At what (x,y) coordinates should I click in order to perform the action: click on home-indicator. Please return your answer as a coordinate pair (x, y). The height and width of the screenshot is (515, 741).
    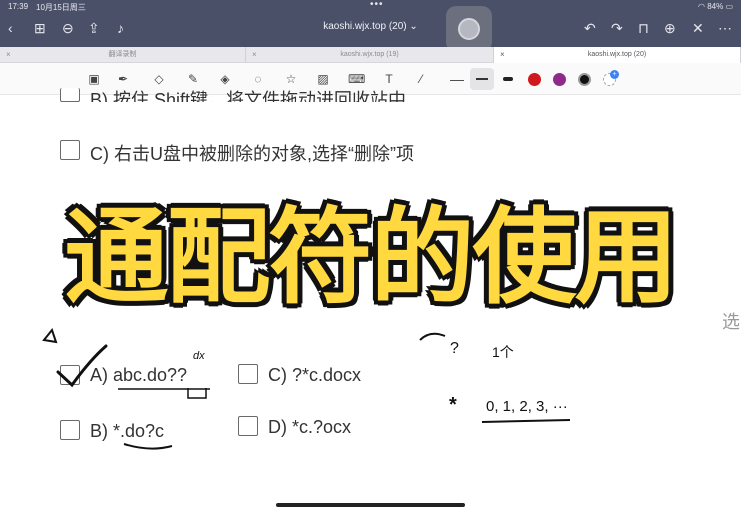
    Looking at the image, I should click on (370, 505).